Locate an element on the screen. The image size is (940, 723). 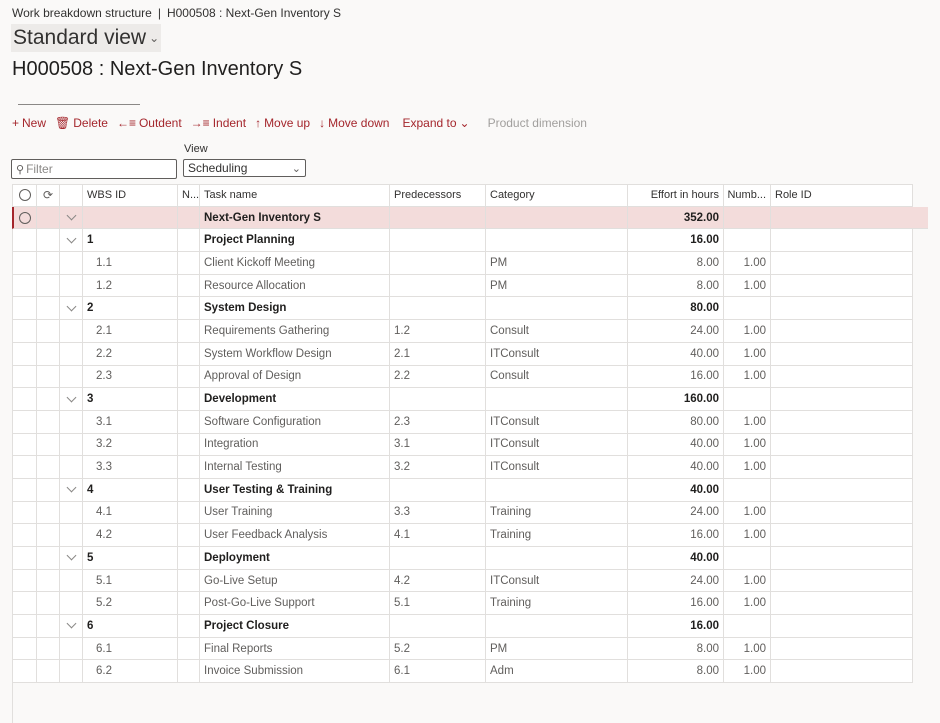
category-cell: Consult is located at coordinates (557, 377).